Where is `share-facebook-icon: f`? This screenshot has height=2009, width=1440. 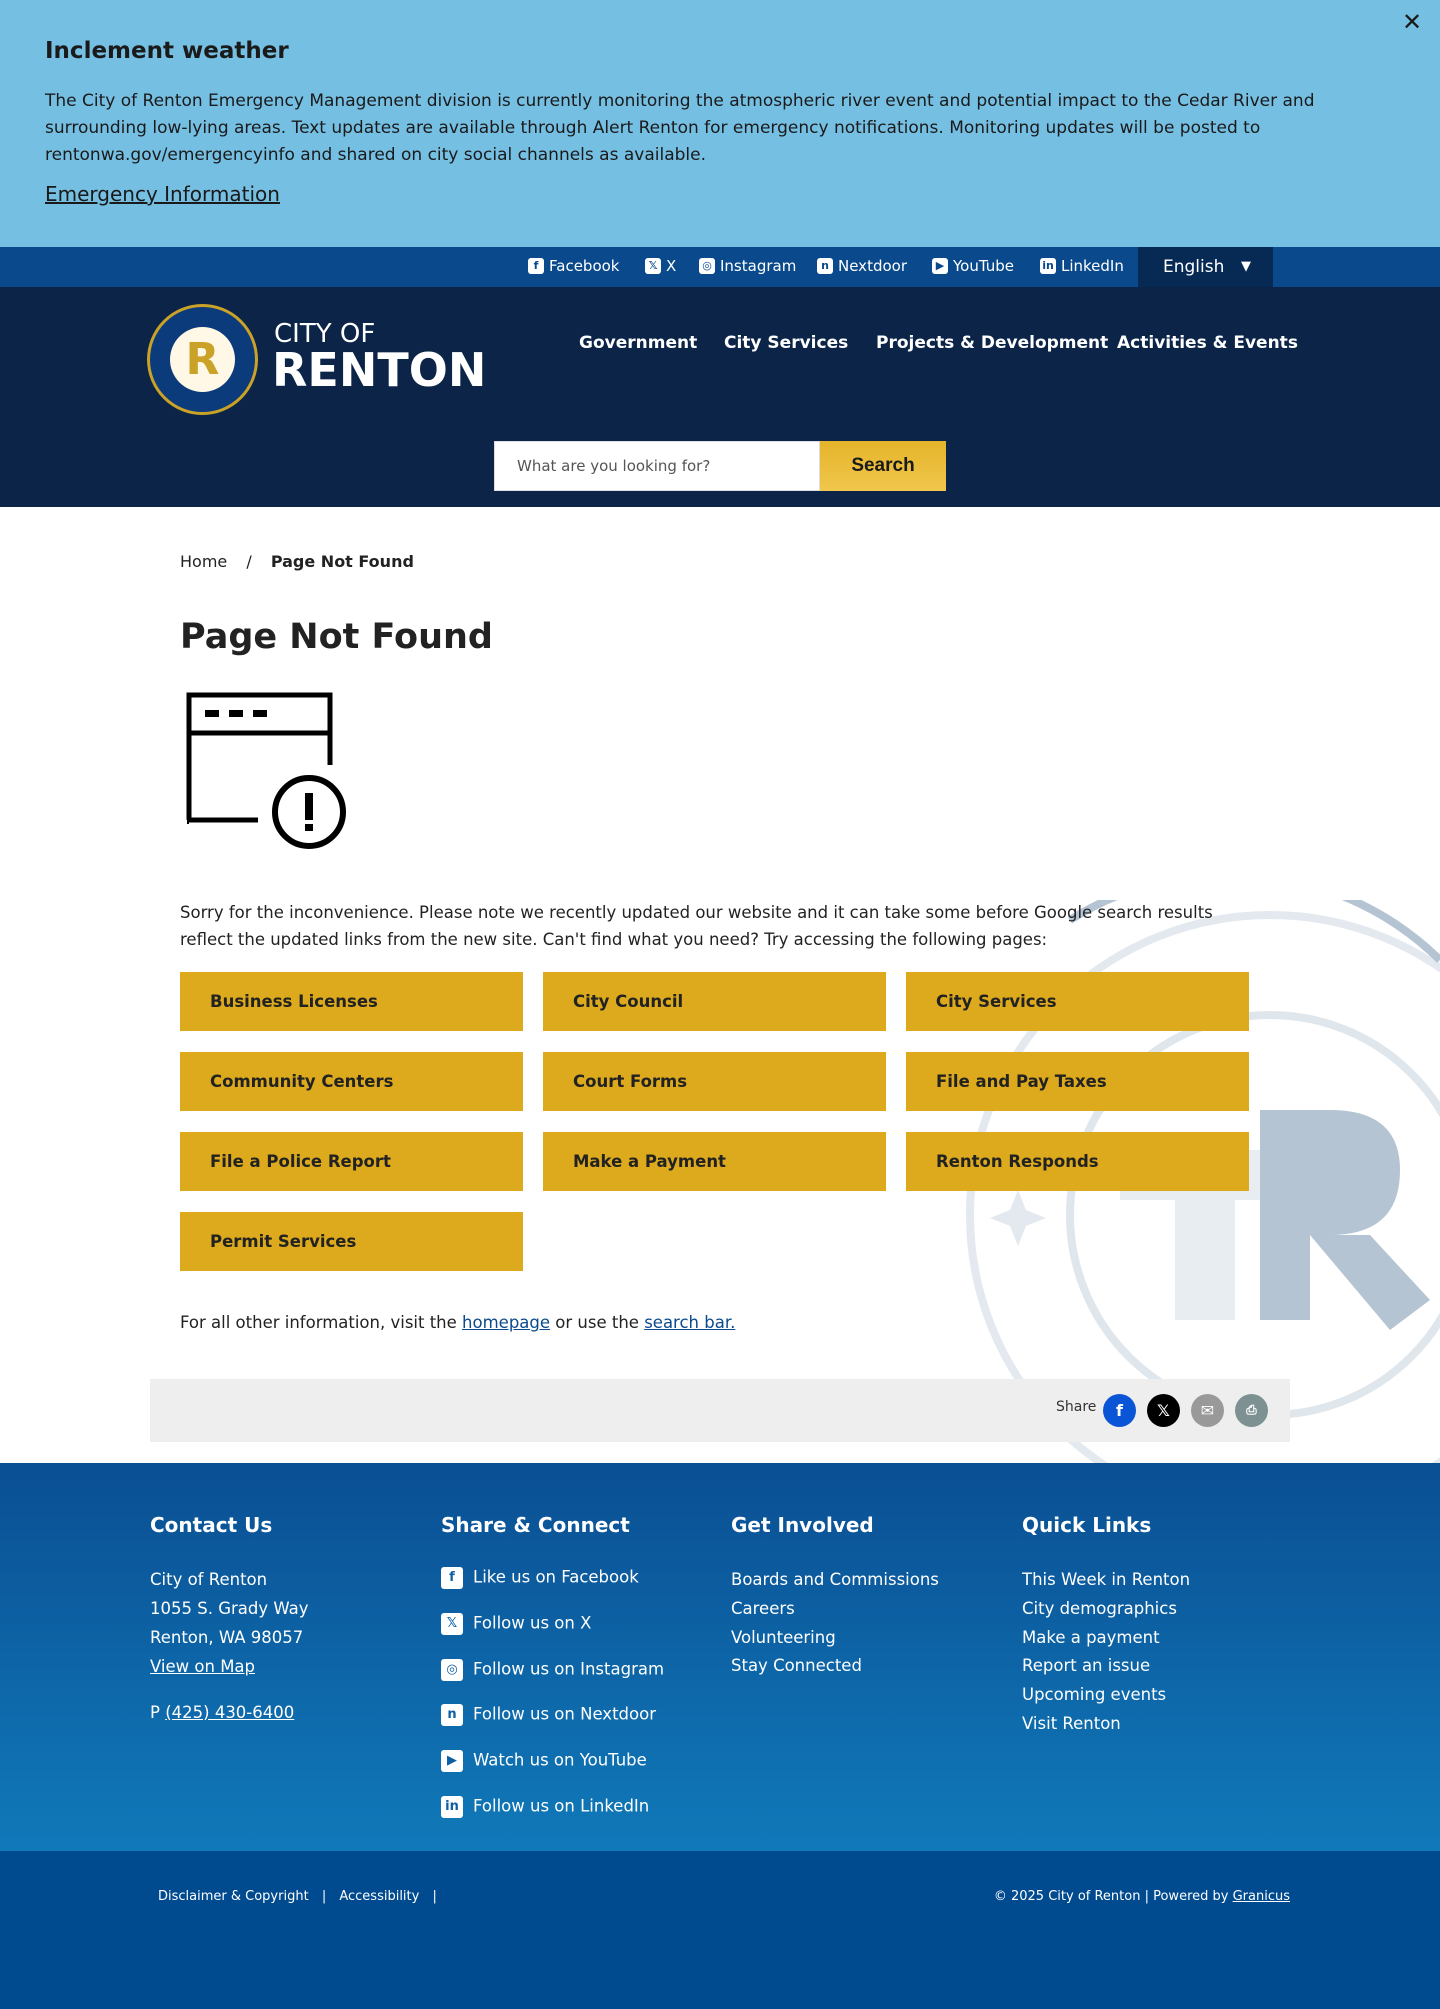
share-facebook-icon: f is located at coordinates (1119, 1410).